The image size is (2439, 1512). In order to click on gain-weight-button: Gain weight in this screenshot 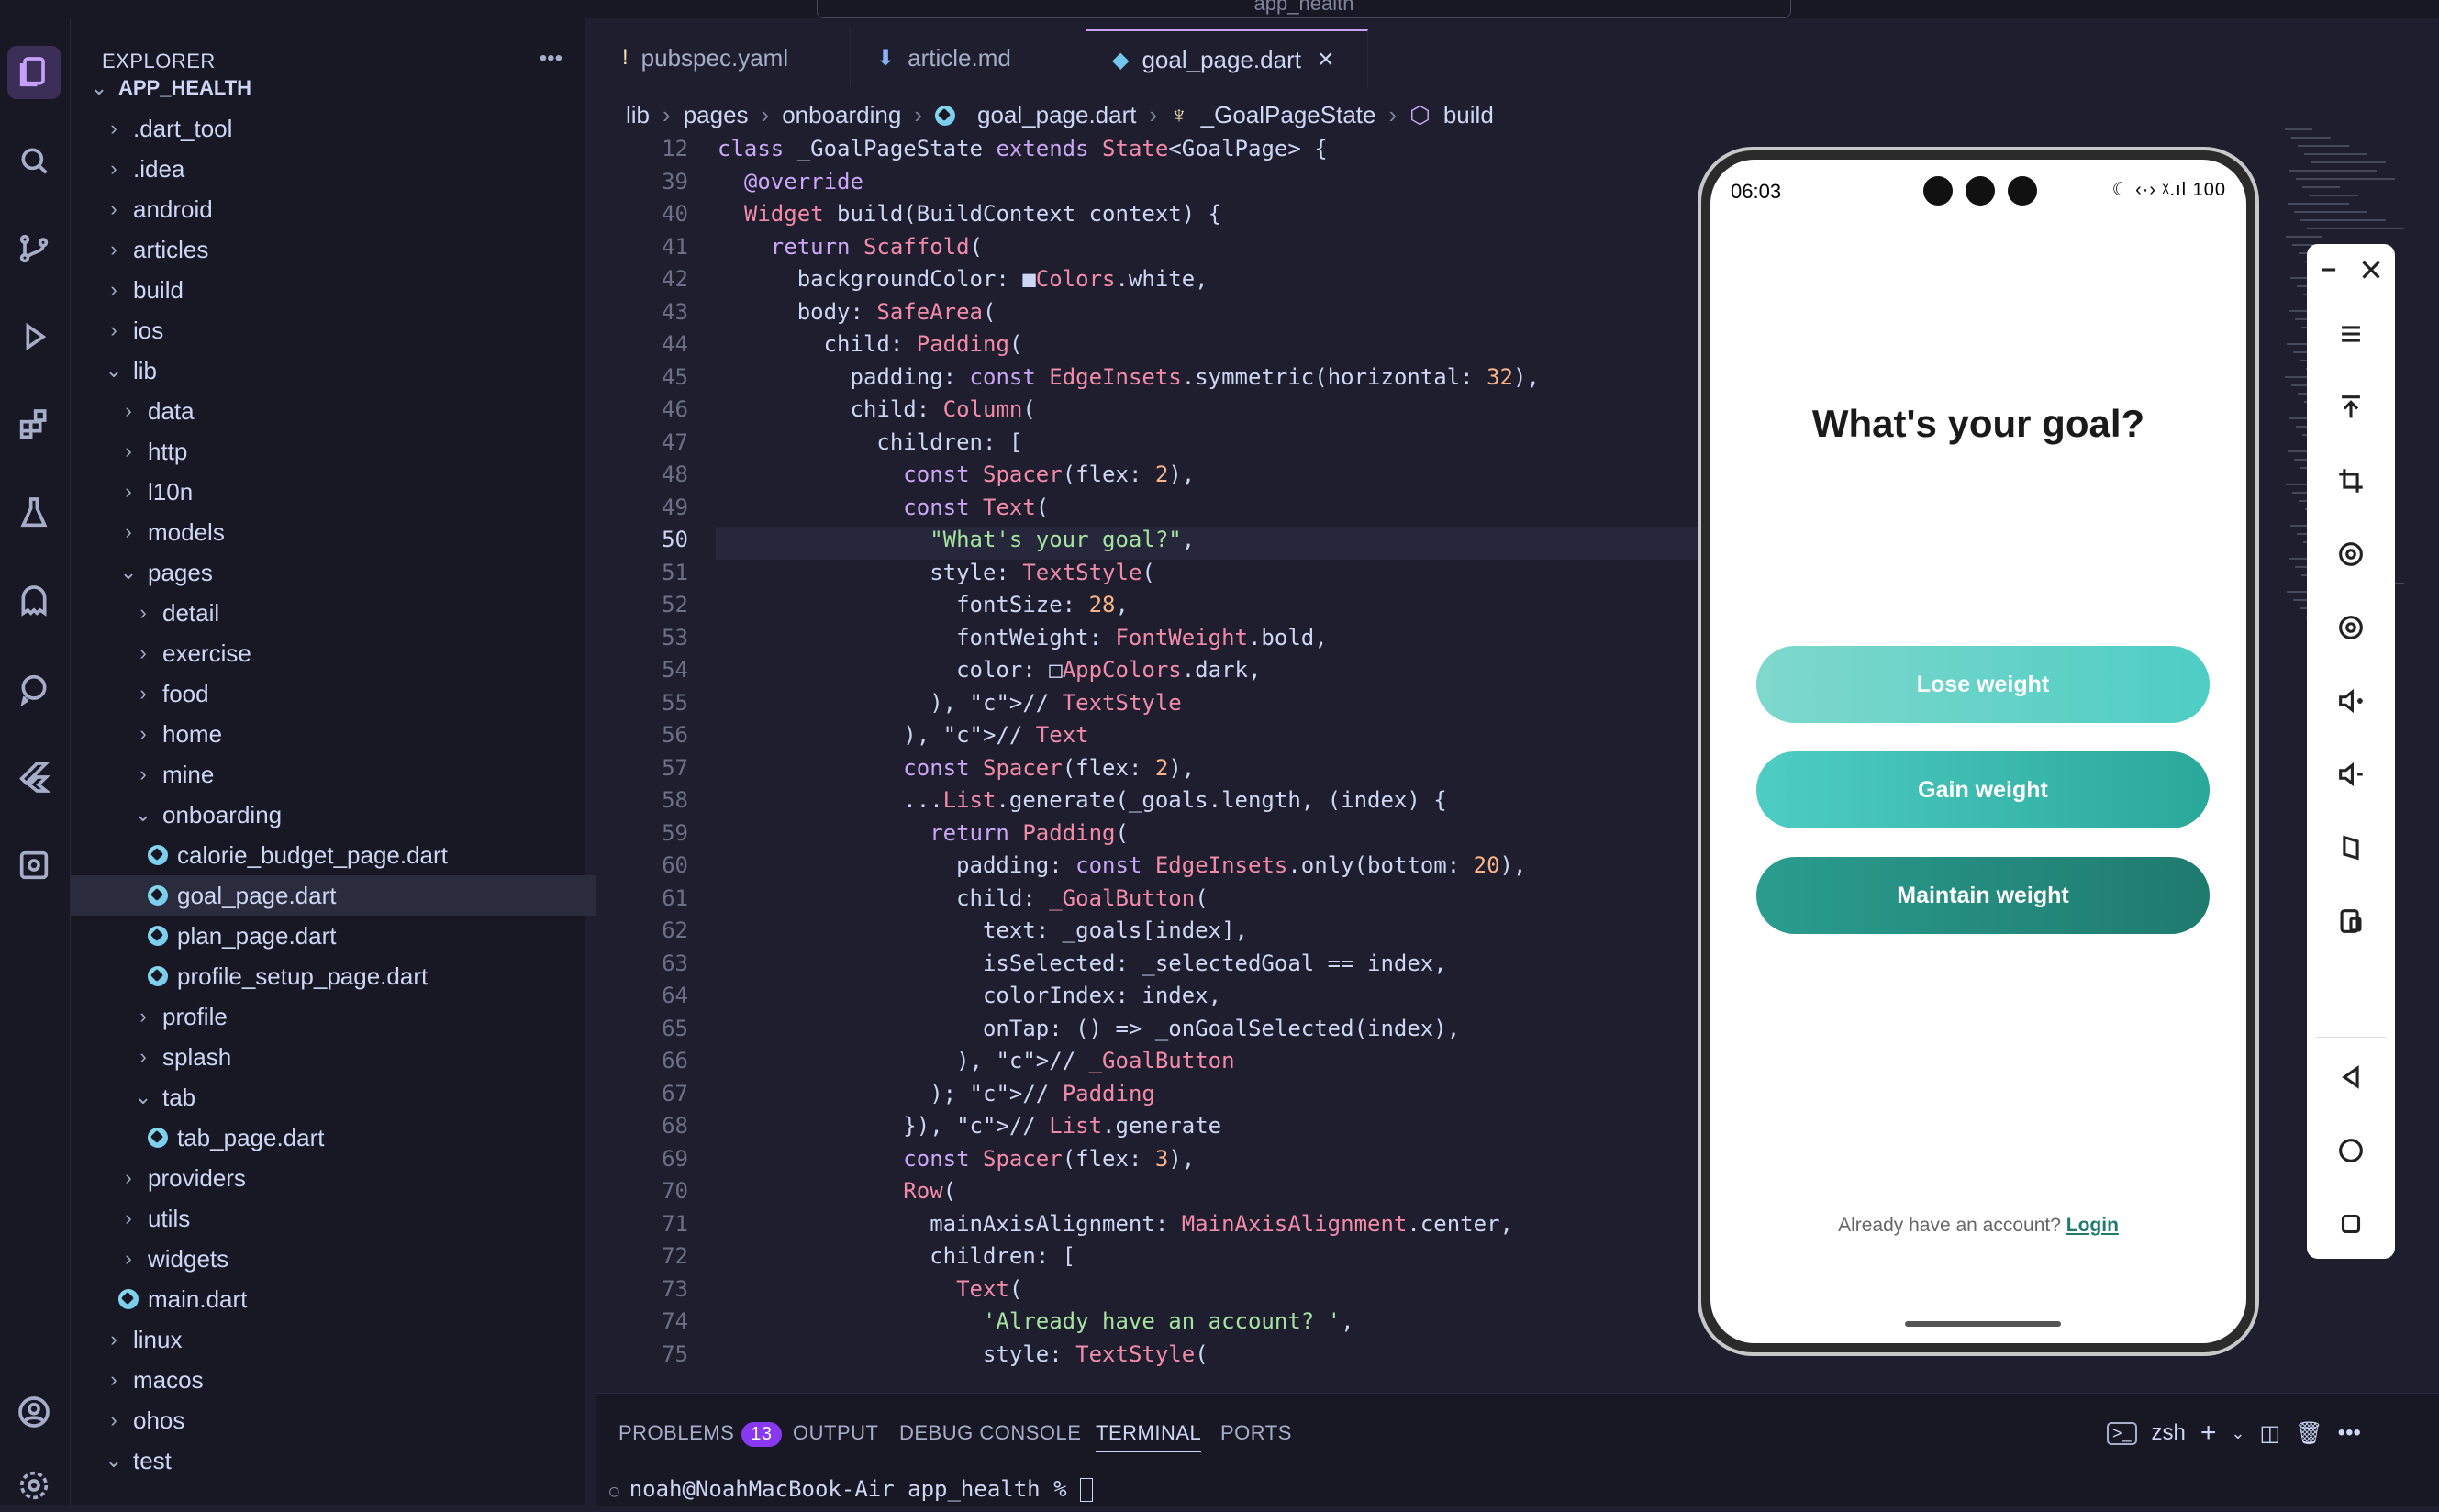, I will do `click(1983, 790)`.